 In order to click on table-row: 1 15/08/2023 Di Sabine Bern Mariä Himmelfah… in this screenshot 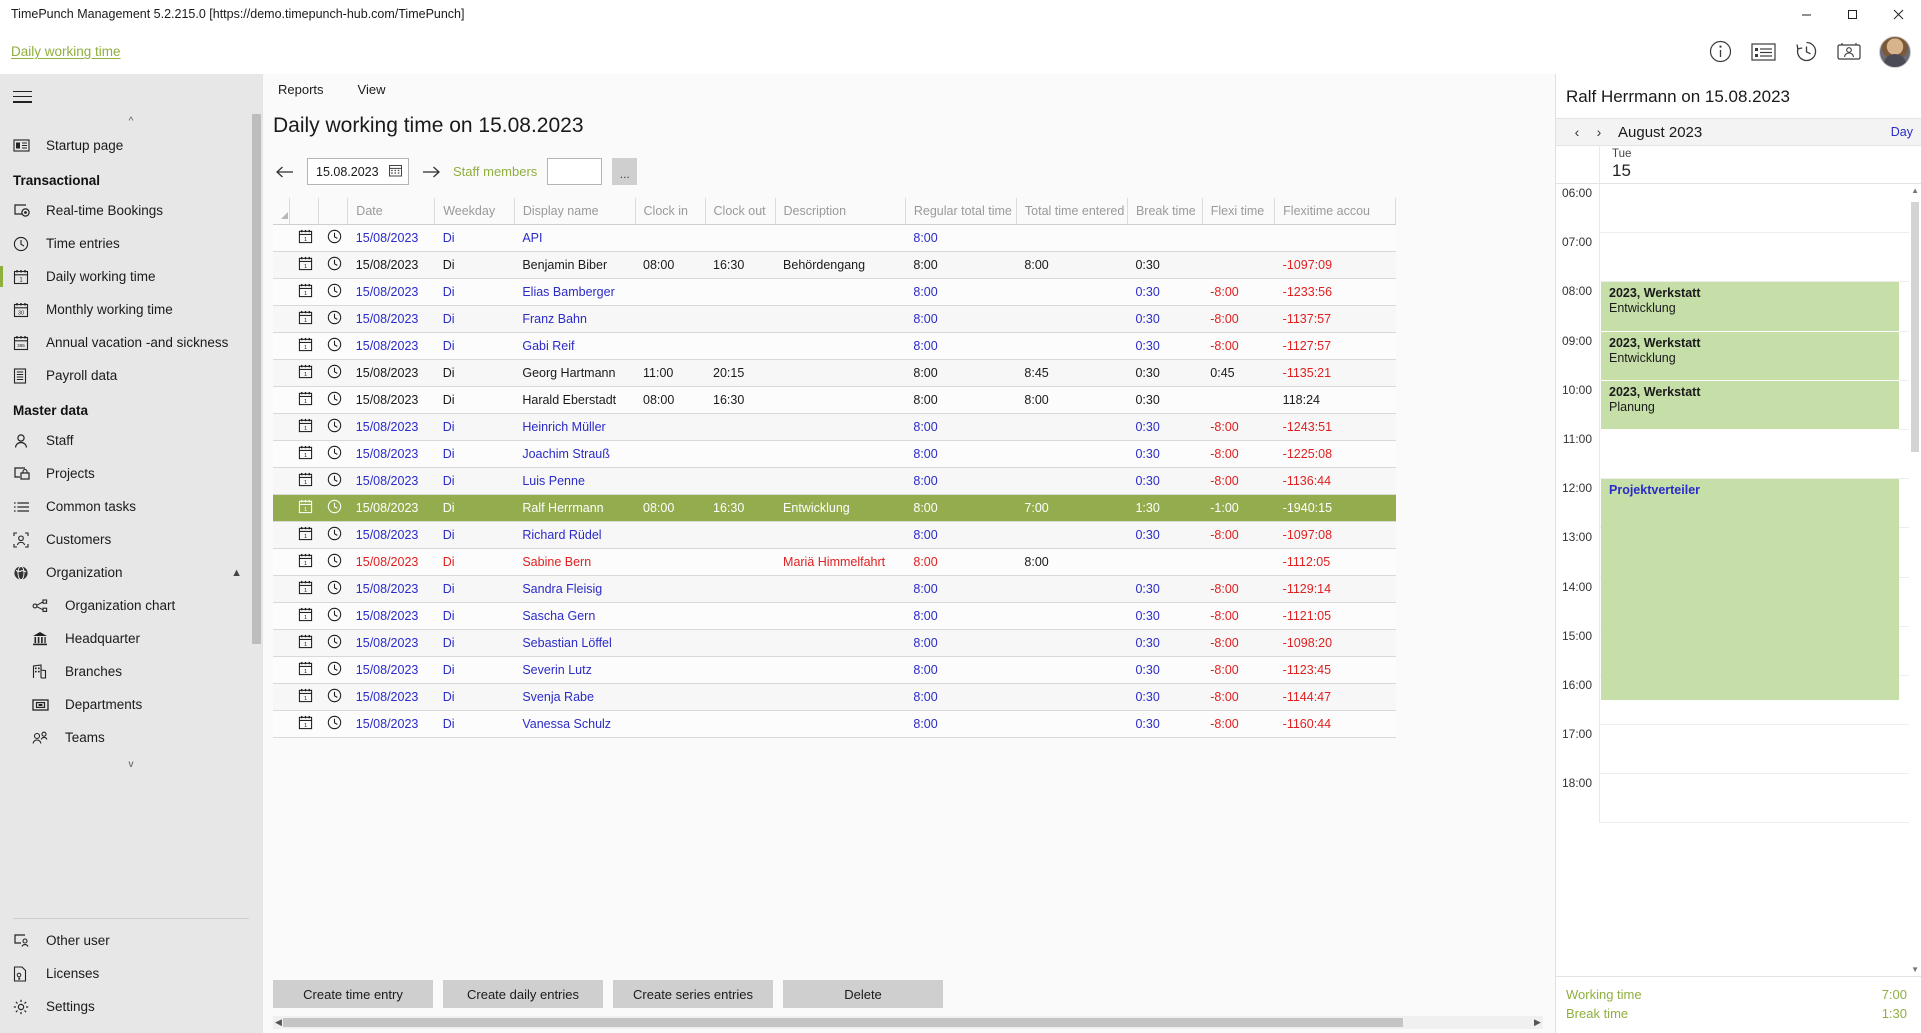, I will do `click(834, 562)`.